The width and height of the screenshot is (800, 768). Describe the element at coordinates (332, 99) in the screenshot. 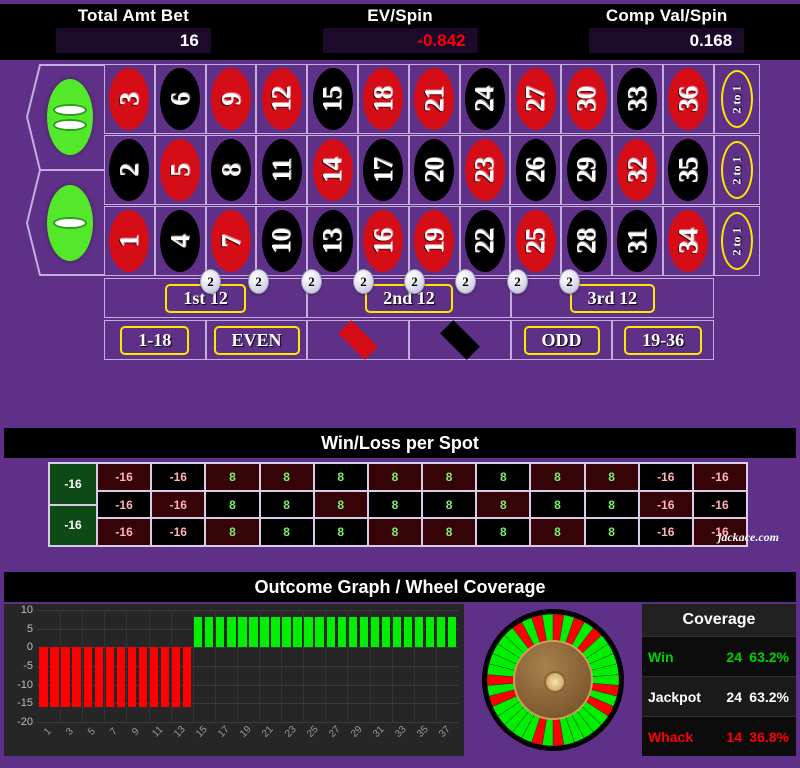

I see `bet-cell-15: 15` at that location.